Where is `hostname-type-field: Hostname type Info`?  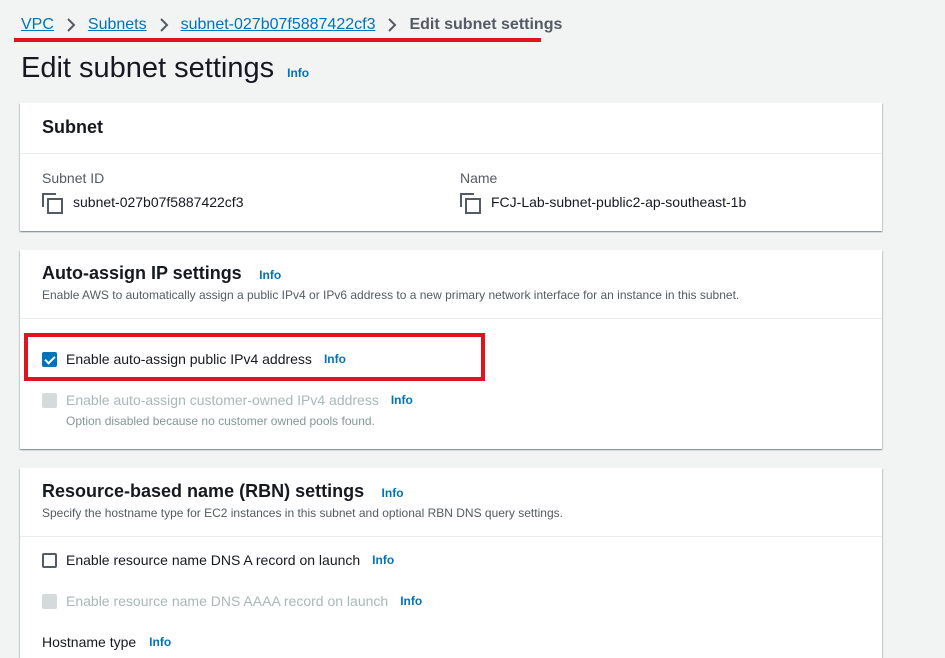 hostname-type-field: Hostname type Info is located at coordinates (106, 642).